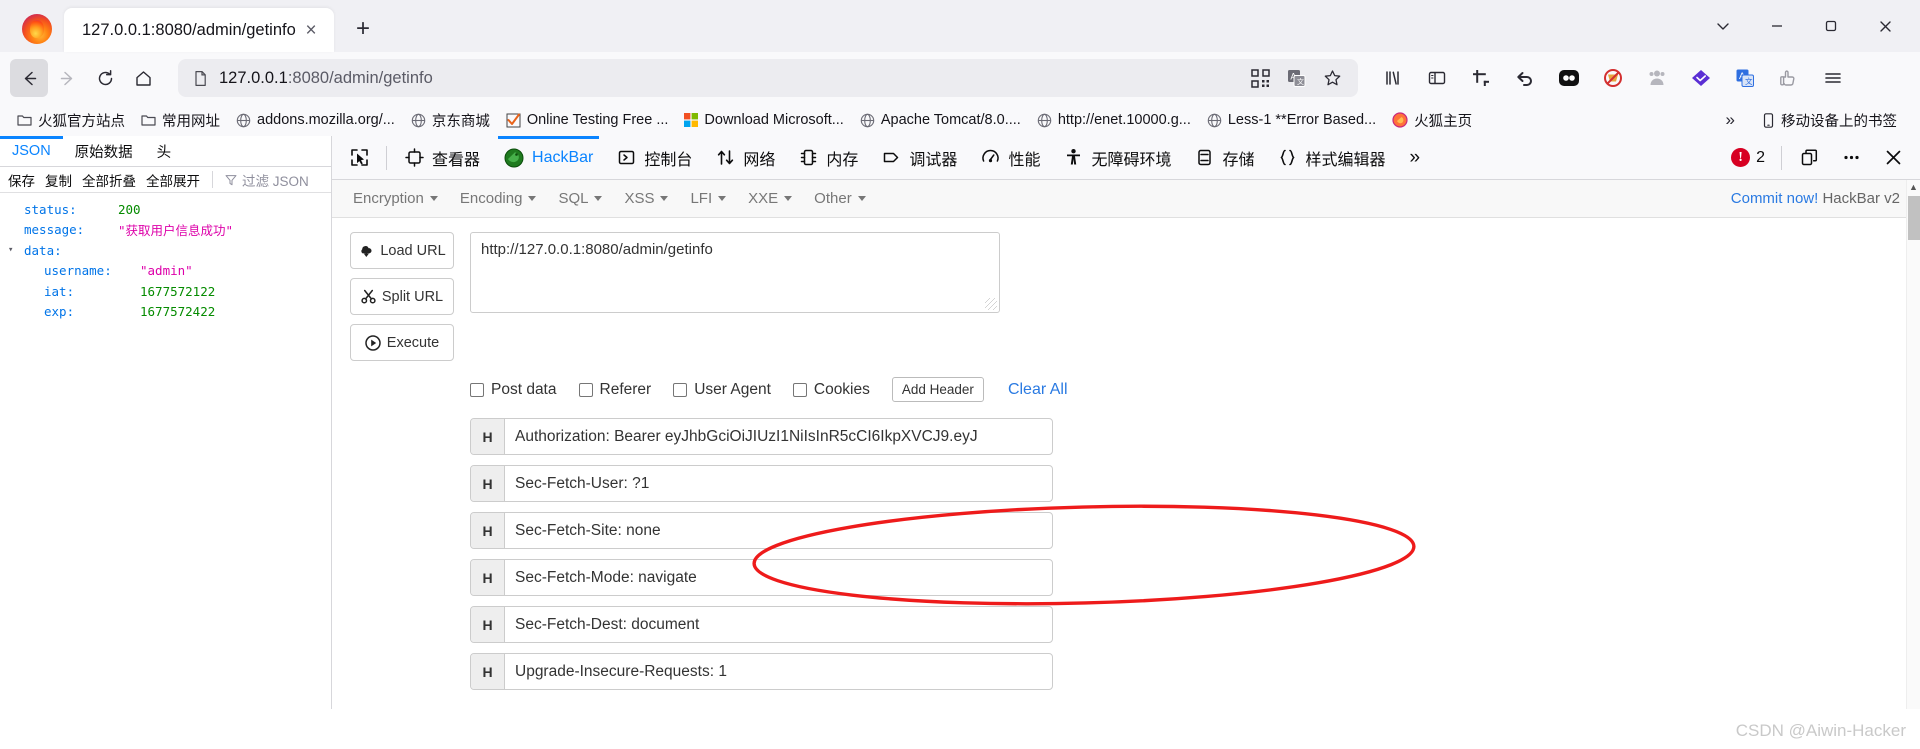 This screenshot has width=1920, height=749. I want to click on screenshot-icon, so click(1481, 78).